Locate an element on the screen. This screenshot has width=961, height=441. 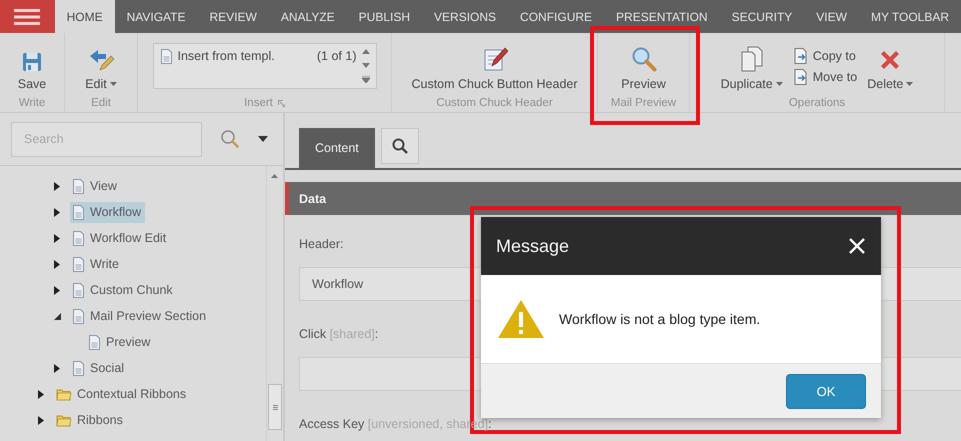
grip-icon is located at coordinates (275, 407).